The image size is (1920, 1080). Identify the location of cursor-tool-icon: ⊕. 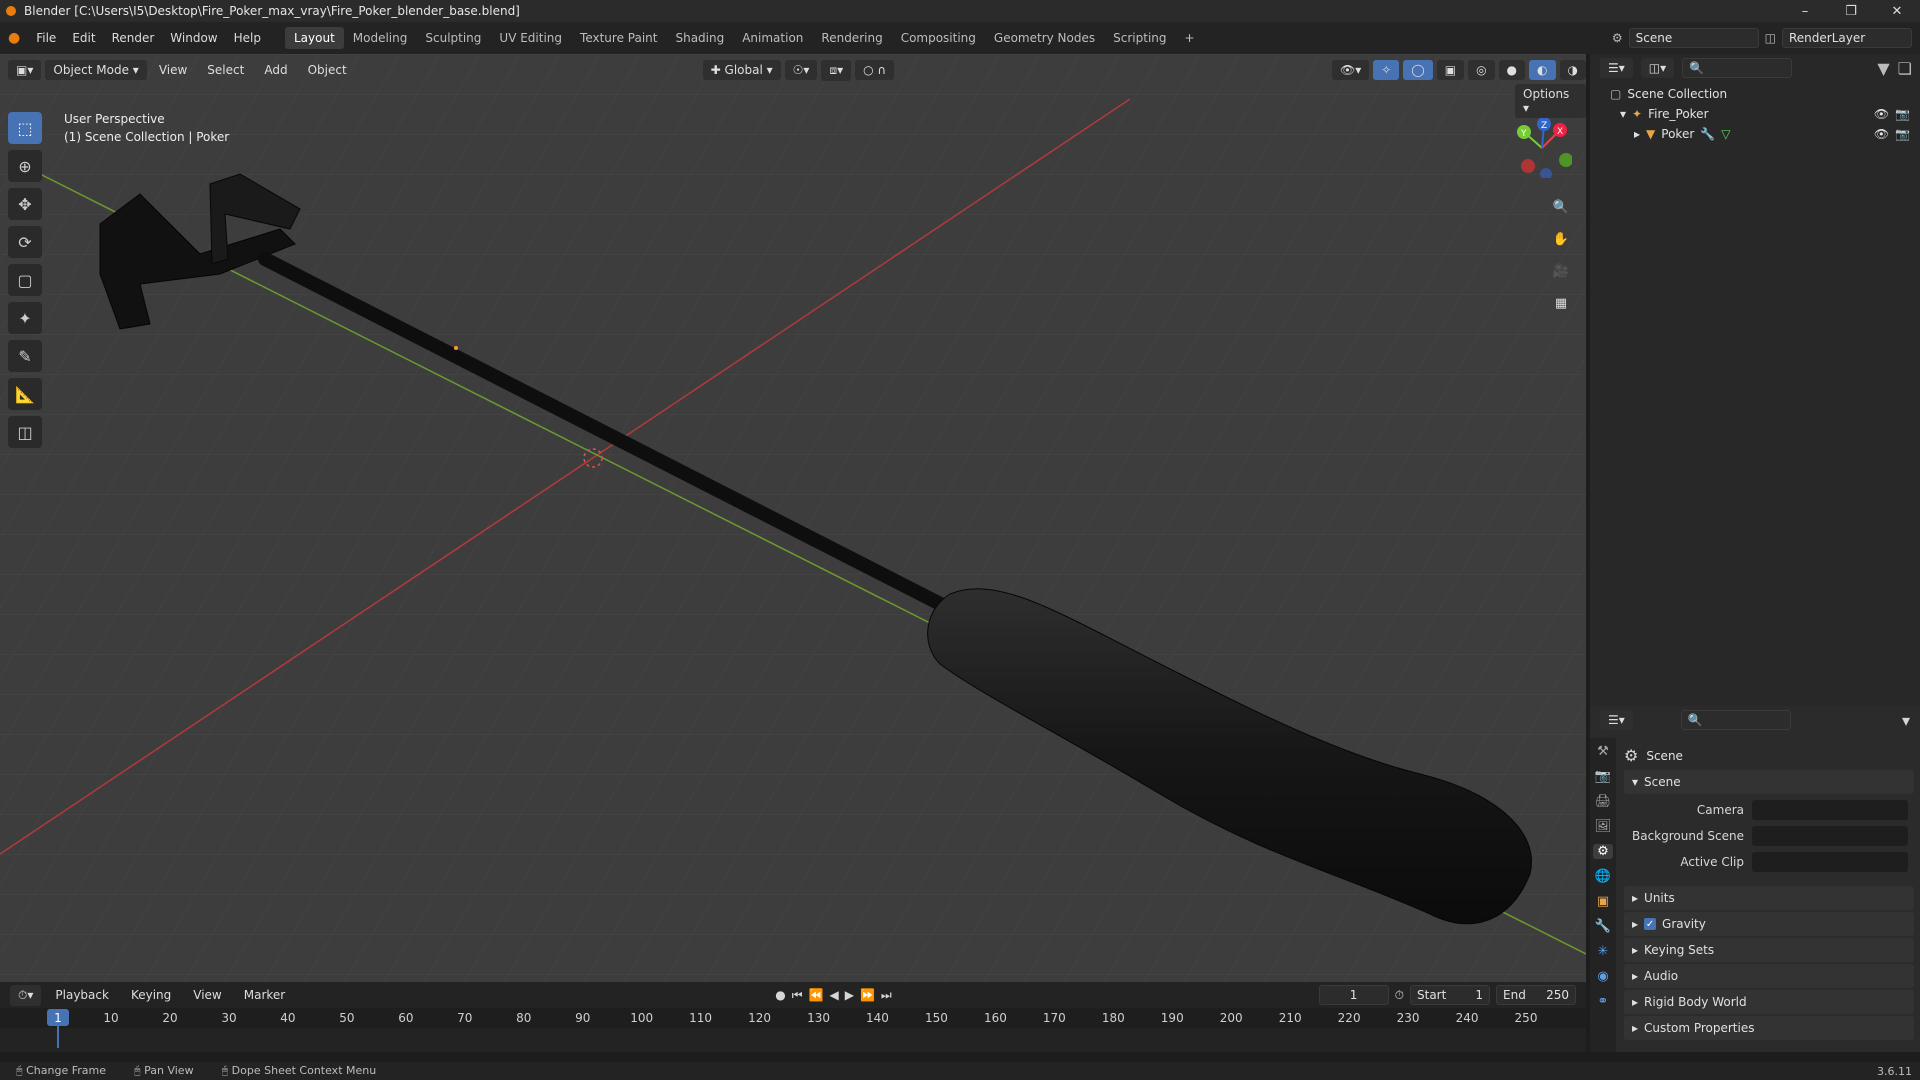
(25, 166).